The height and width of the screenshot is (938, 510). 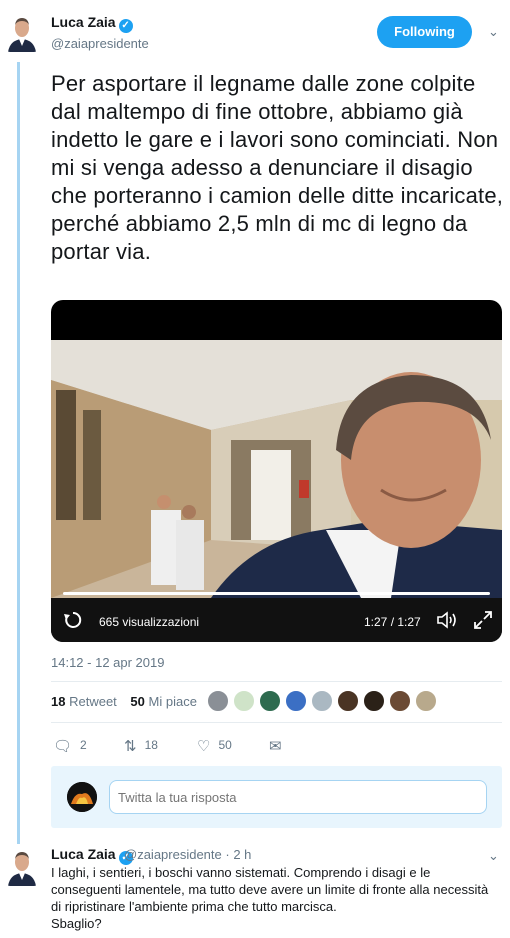 What do you see at coordinates (483, 620) in the screenshot?
I see `fullscreen-icon` at bounding box center [483, 620].